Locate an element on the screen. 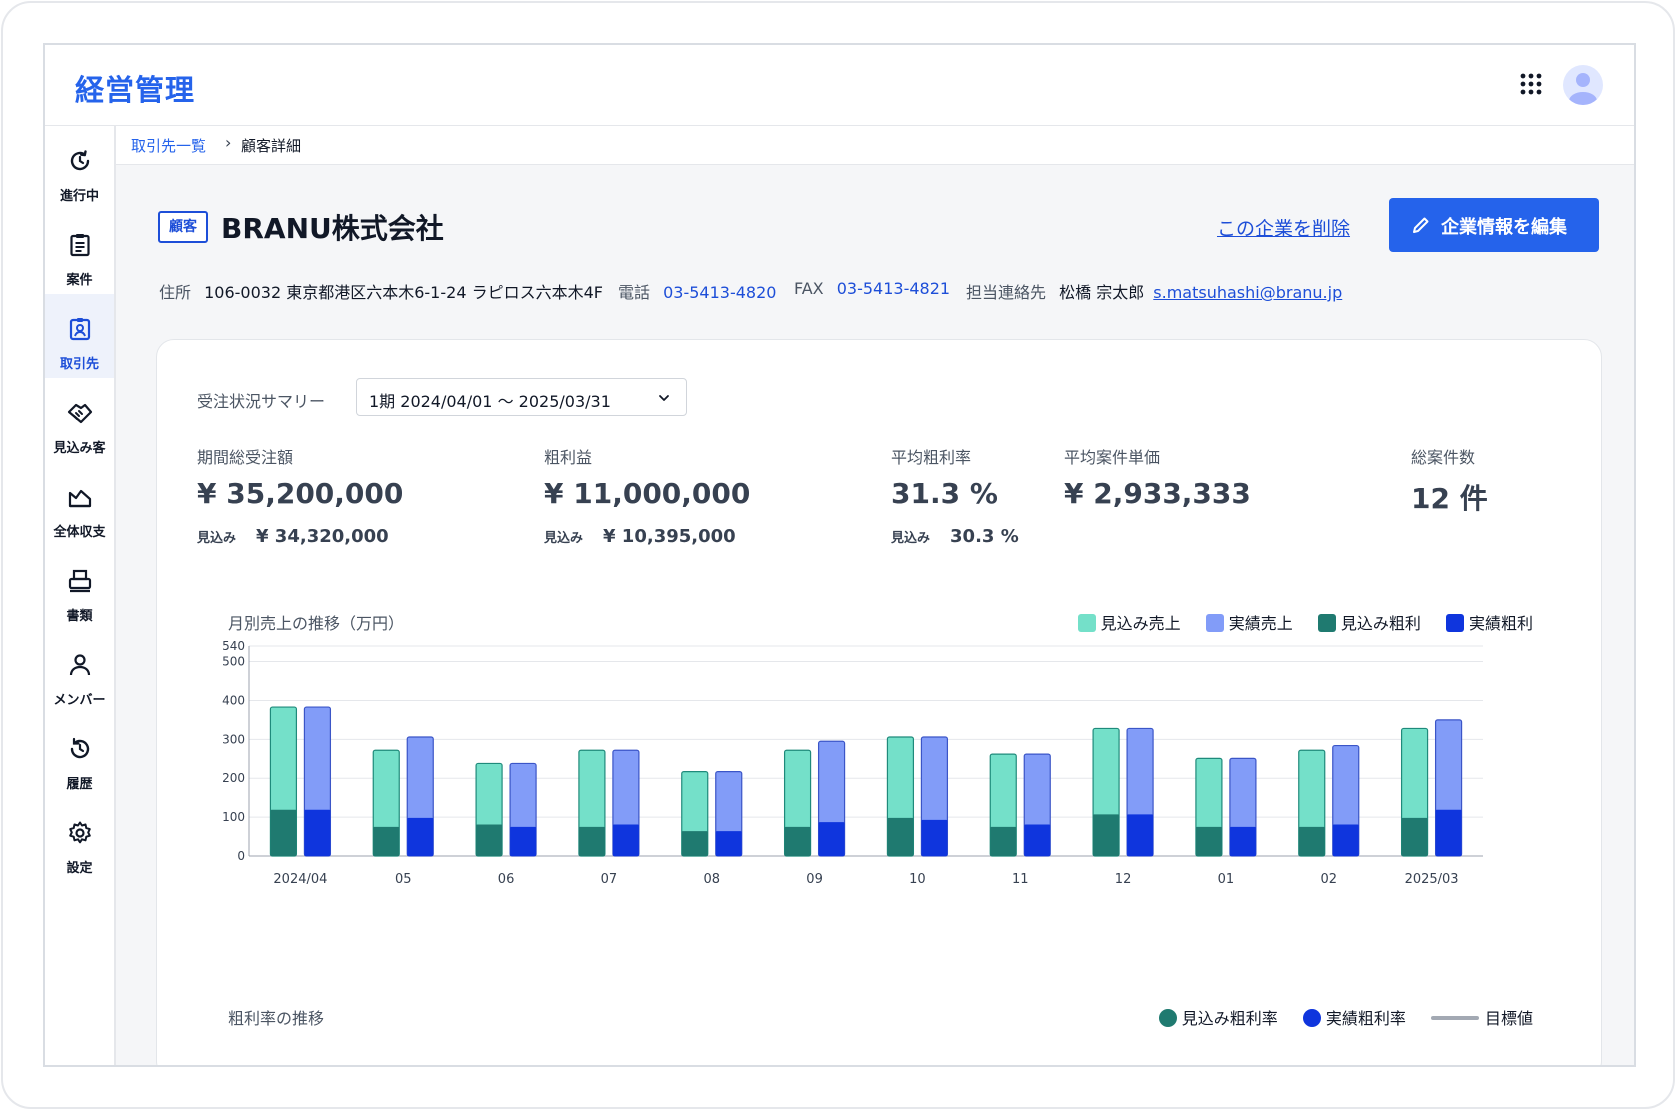 The height and width of the screenshot is (1112, 1678). kpi-forecast-value: ¥ 34,320,000 is located at coordinates (322, 536).